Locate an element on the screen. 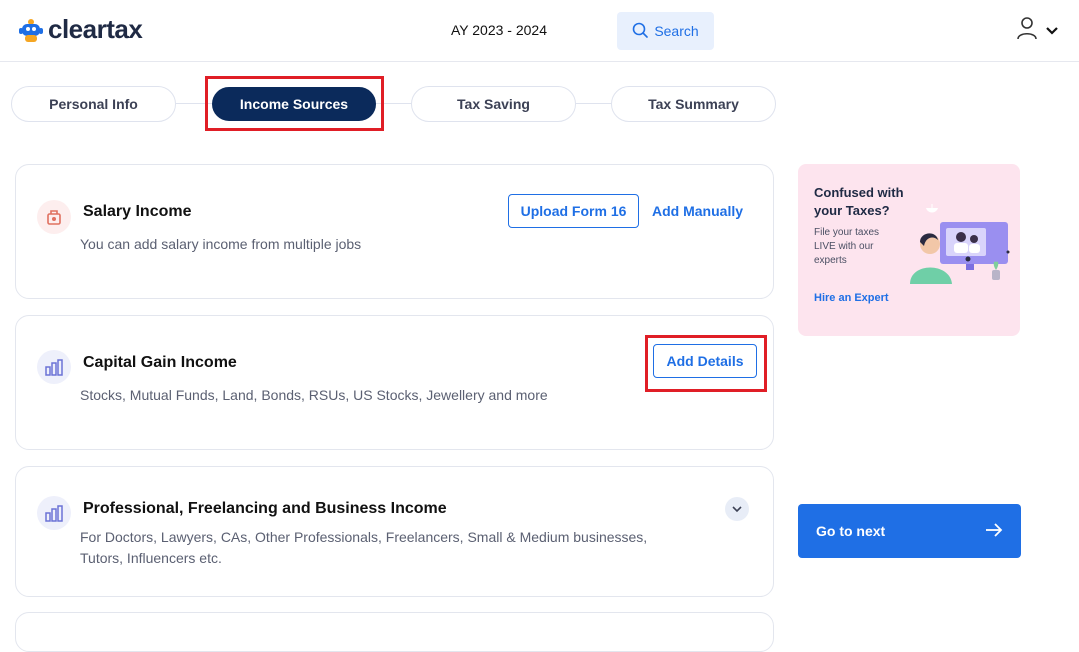 The image size is (1079, 652). top-bar: cleartax AY 2023 - 2024 Search is located at coordinates (539, 31).